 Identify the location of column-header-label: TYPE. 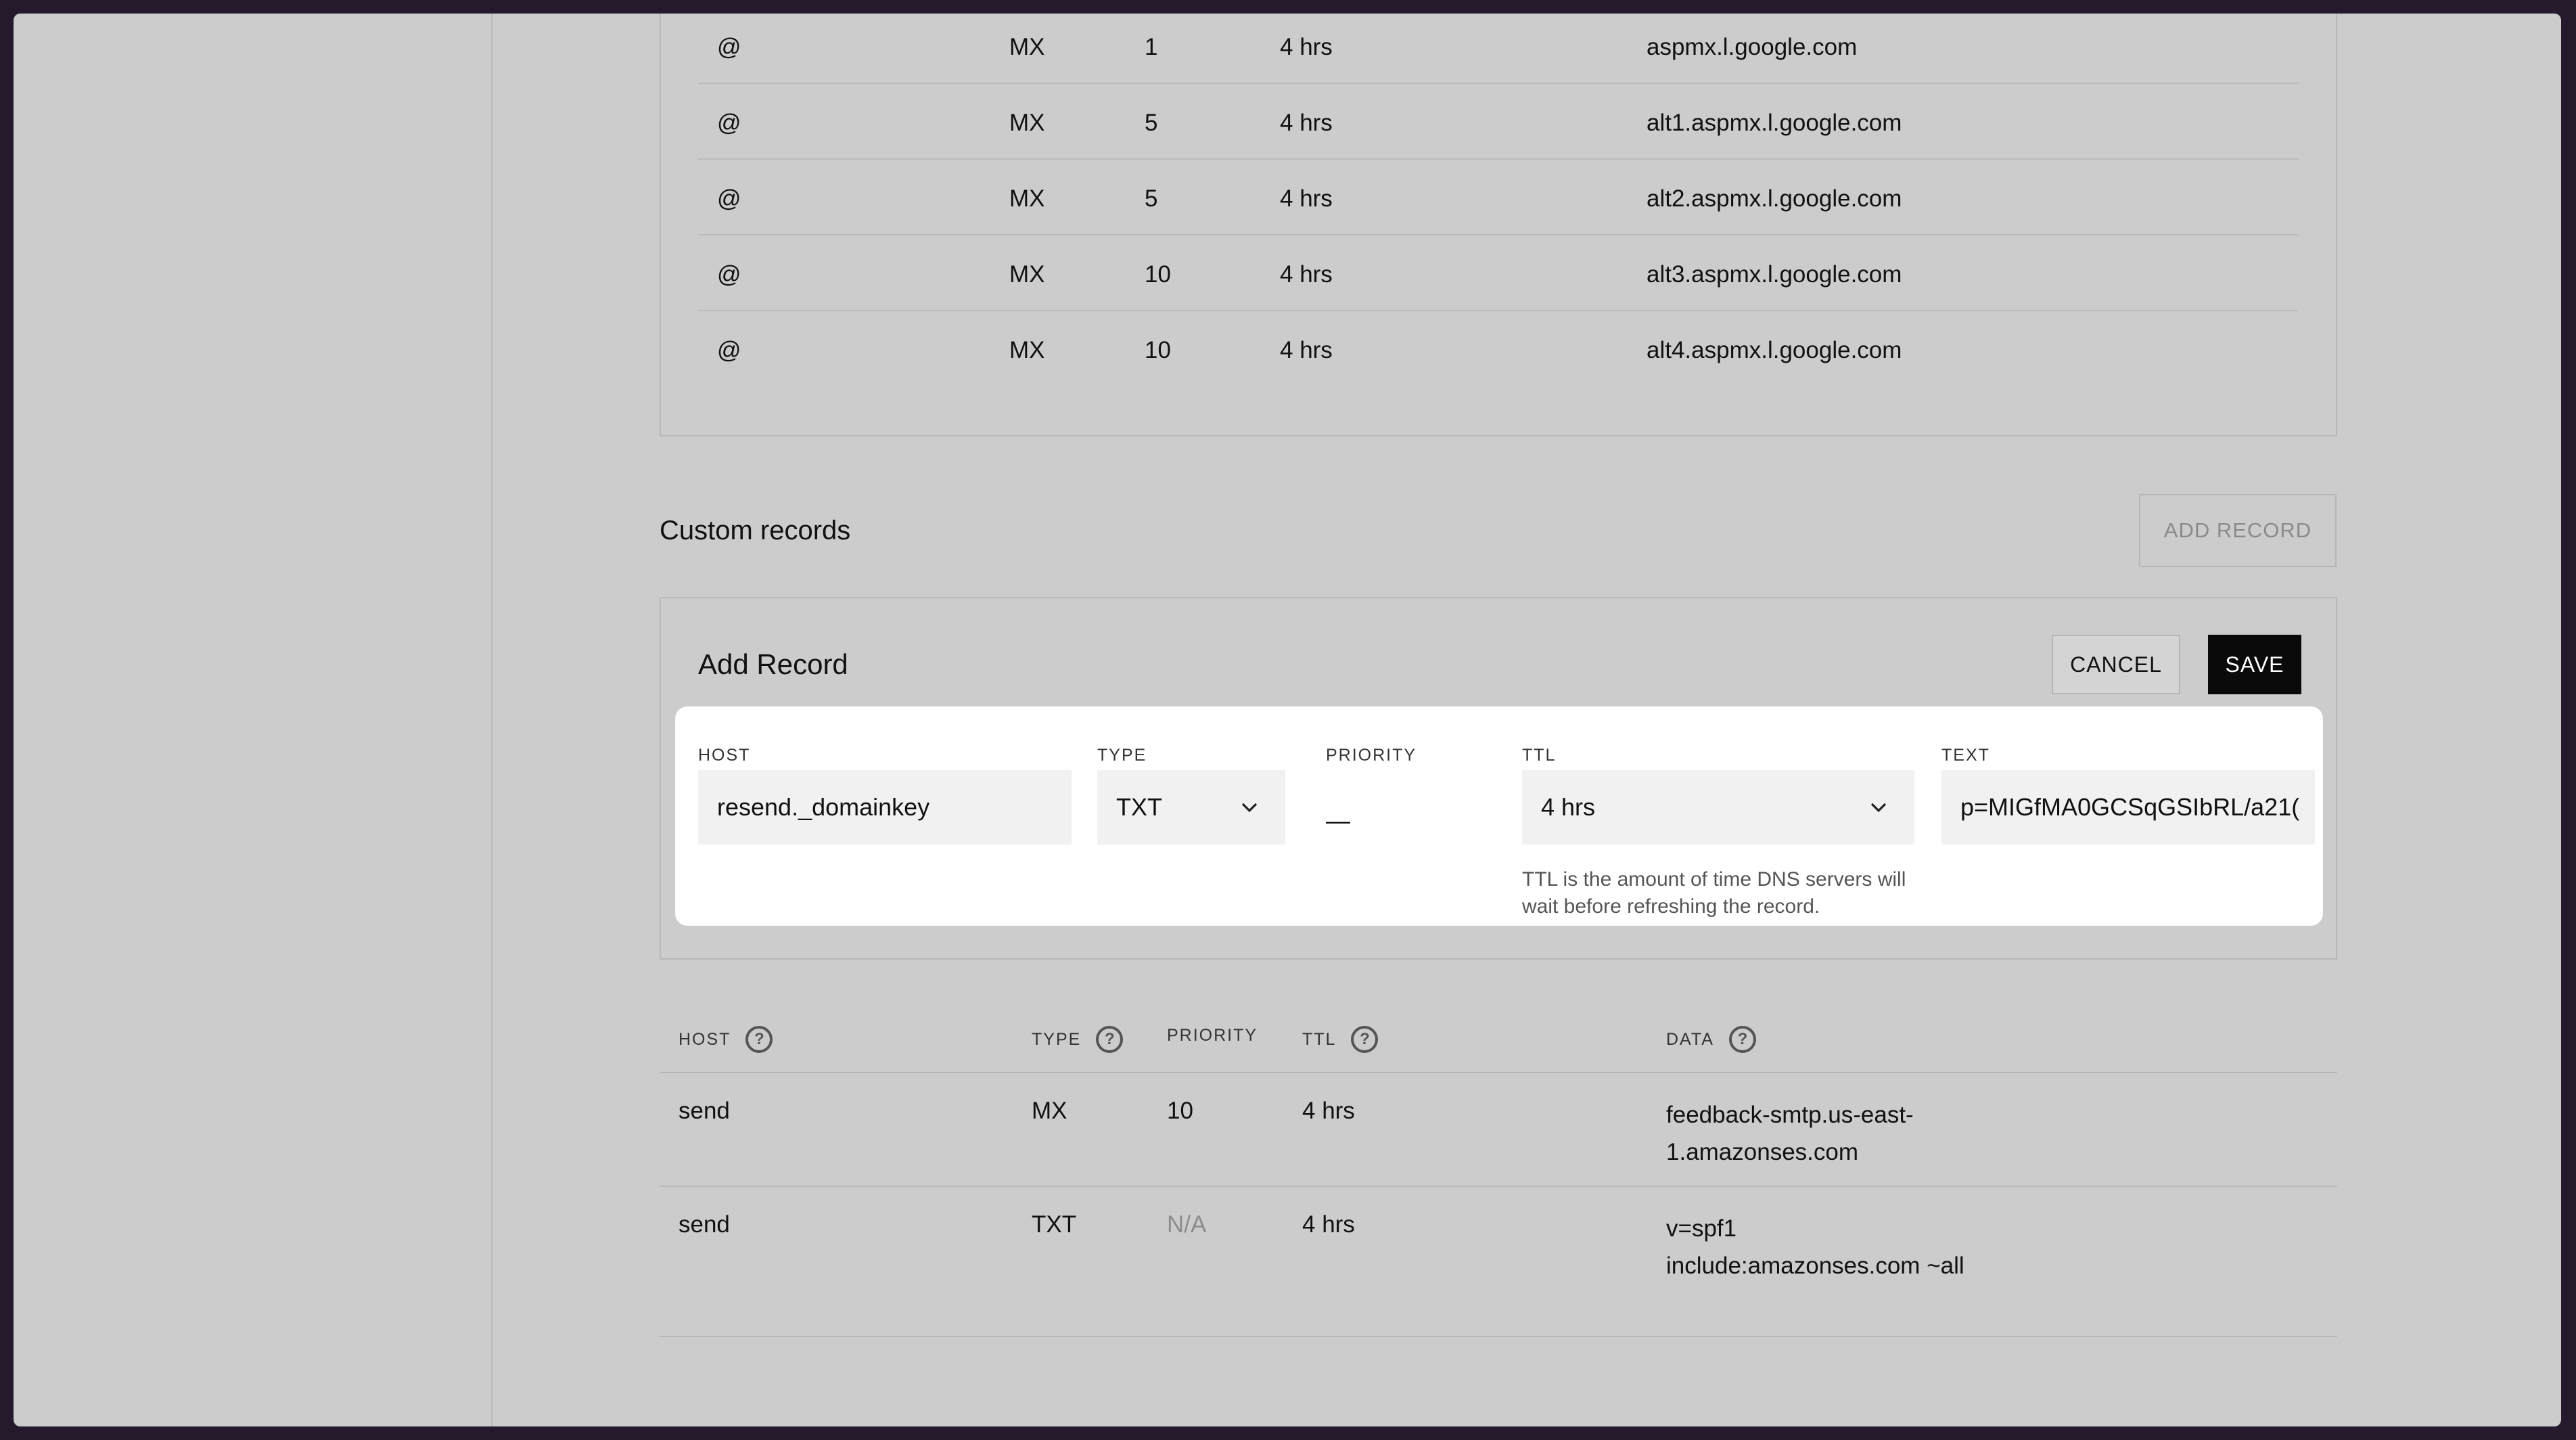
(1057, 1039).